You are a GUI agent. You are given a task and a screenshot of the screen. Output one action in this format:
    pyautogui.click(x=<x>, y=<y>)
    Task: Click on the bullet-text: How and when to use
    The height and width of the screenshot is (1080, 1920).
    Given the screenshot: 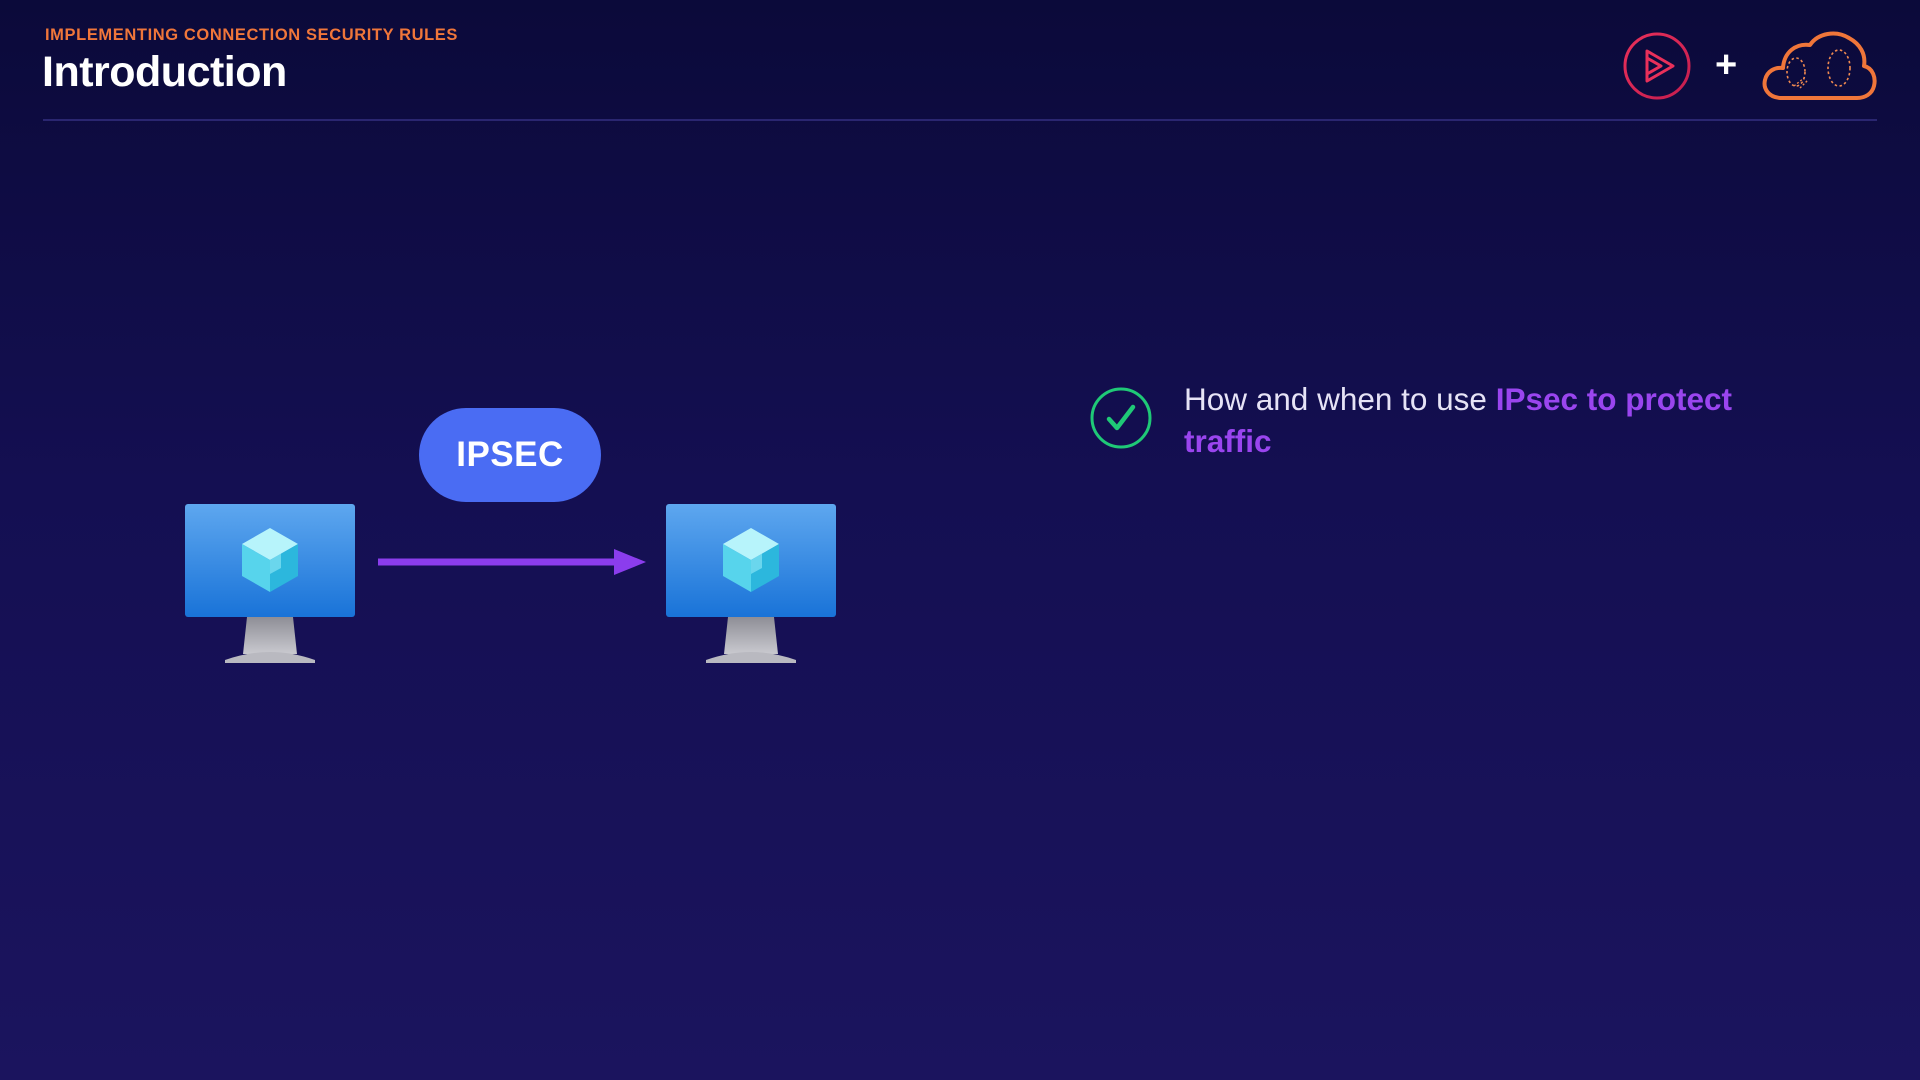 What is the action you would take?
    pyautogui.click(x=1340, y=399)
    